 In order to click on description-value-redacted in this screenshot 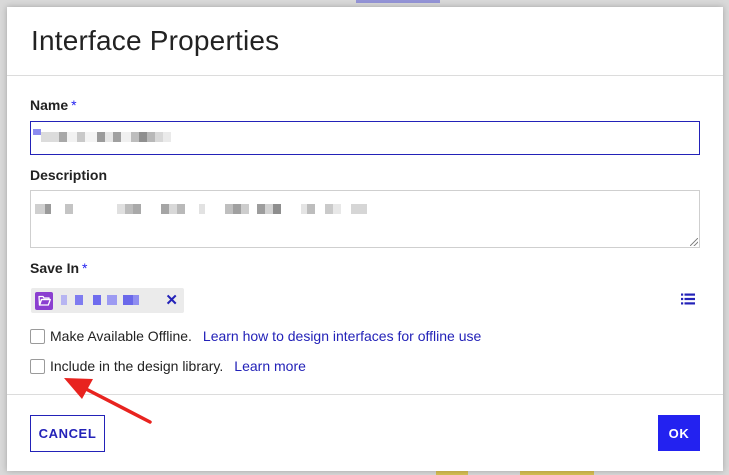, I will do `click(201, 209)`.